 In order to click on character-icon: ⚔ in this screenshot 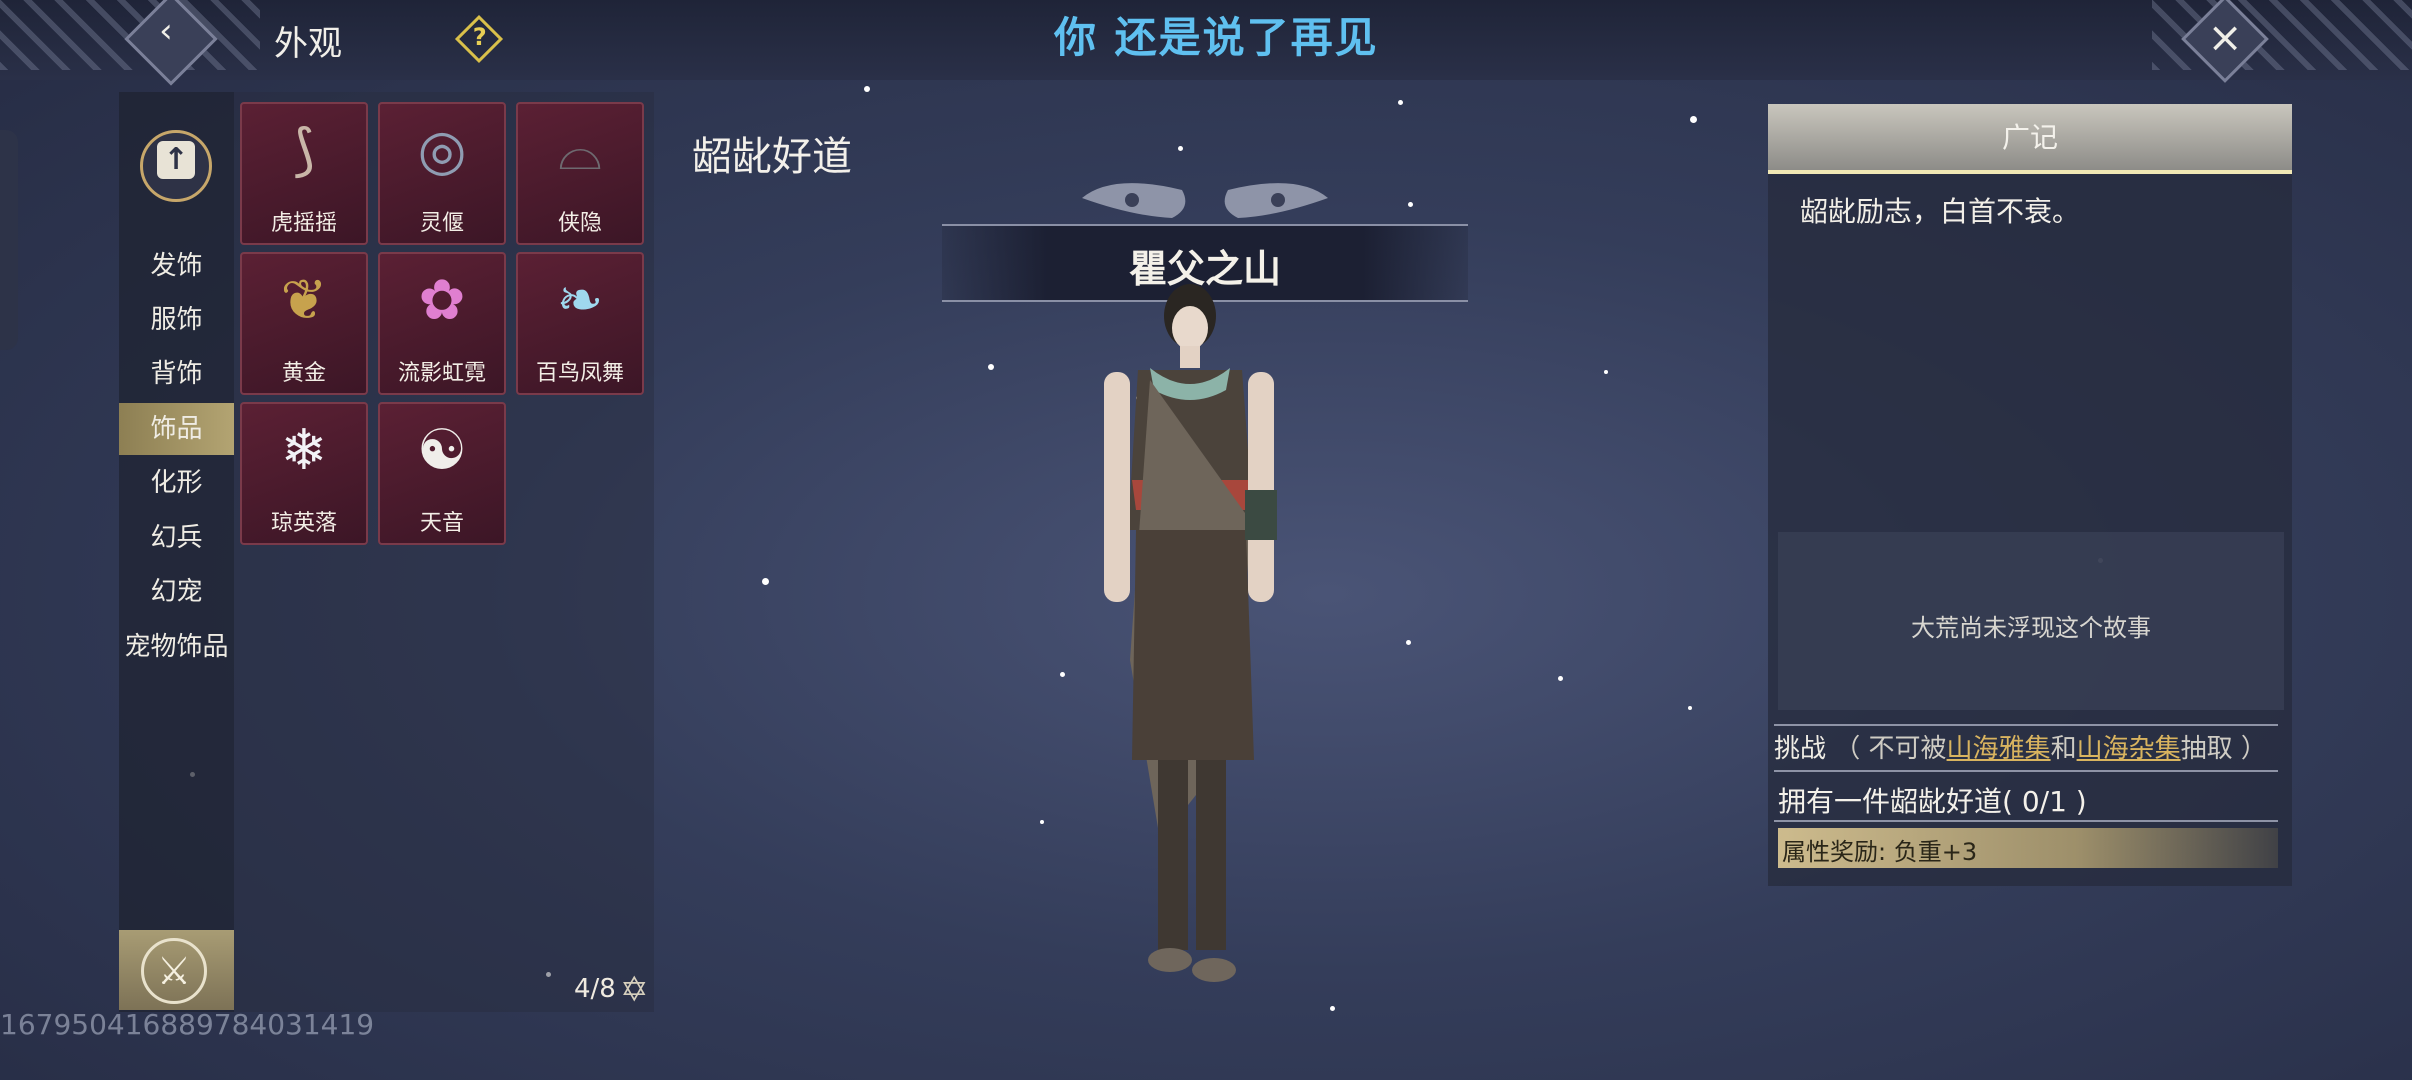, I will do `click(174, 971)`.